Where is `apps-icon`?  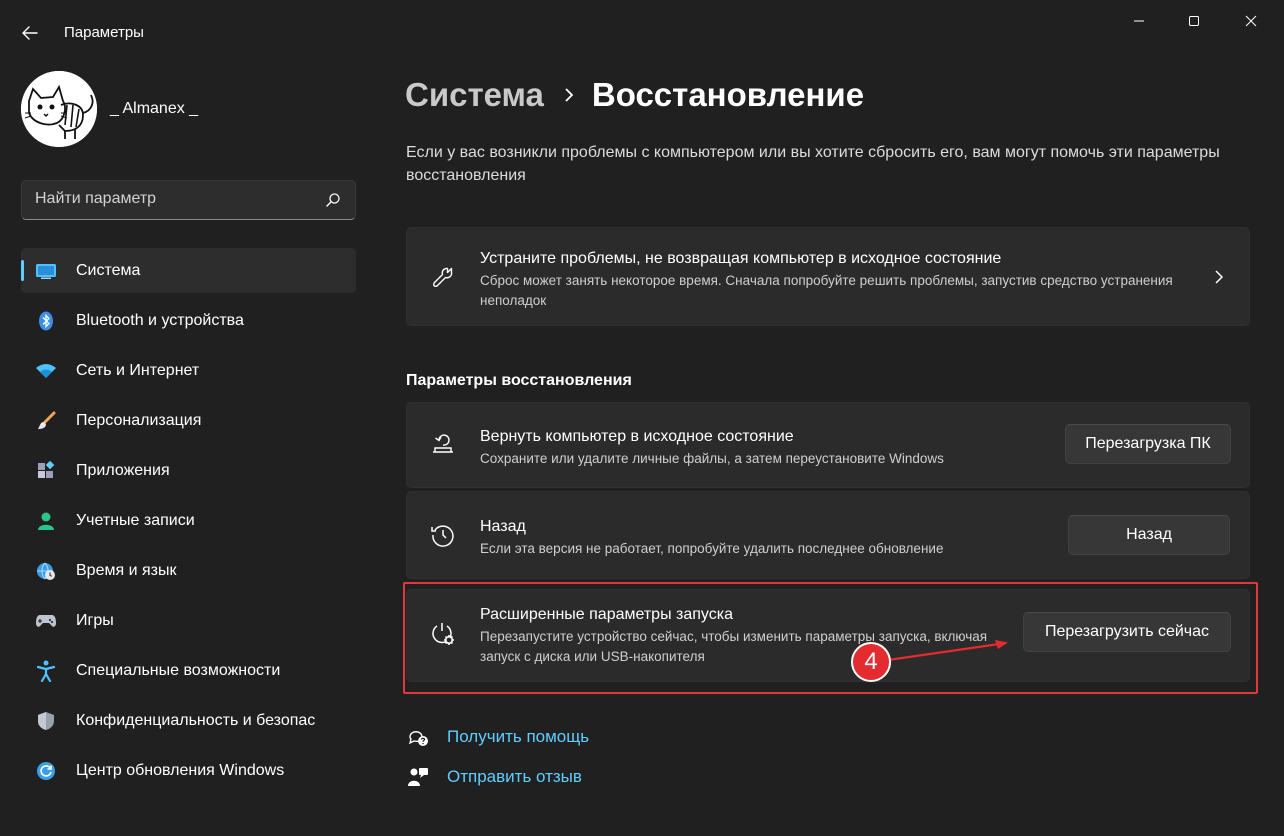
apps-icon is located at coordinates (46, 471).